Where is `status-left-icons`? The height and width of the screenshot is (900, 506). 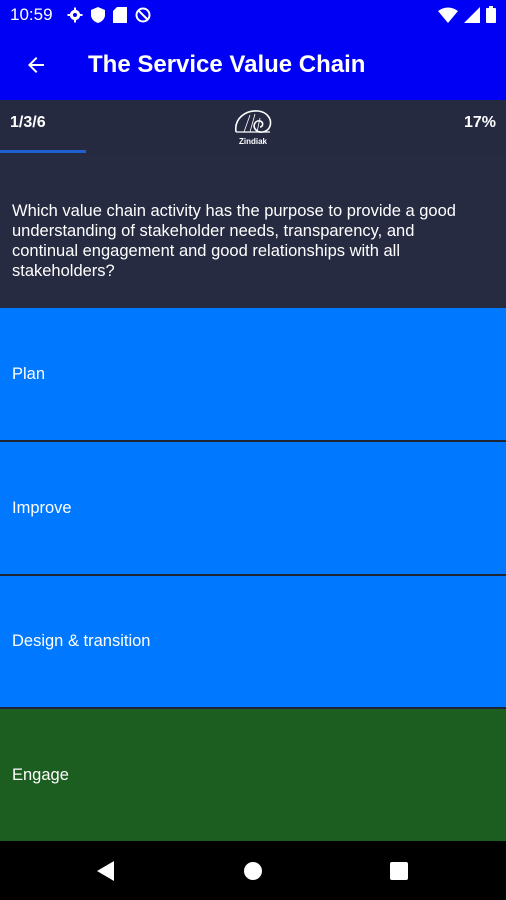 status-left-icons is located at coordinates (109, 15).